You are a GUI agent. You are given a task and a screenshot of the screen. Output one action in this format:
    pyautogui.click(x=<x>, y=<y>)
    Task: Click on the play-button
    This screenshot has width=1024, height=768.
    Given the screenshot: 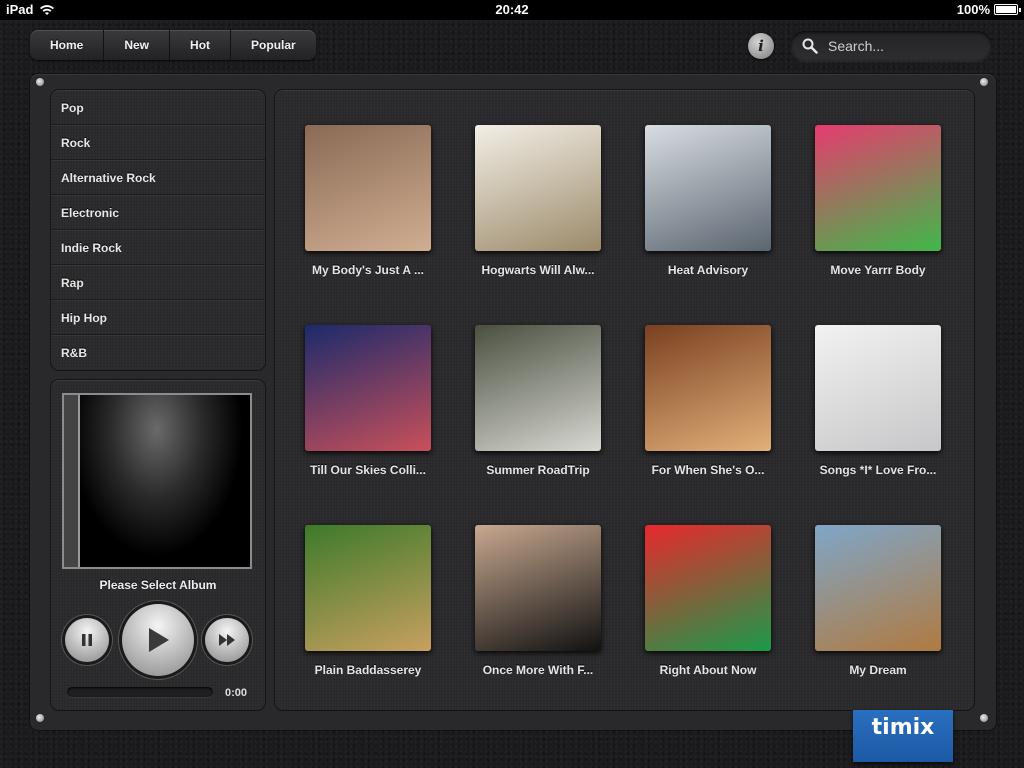 What is the action you would take?
    pyautogui.click(x=158, y=640)
    